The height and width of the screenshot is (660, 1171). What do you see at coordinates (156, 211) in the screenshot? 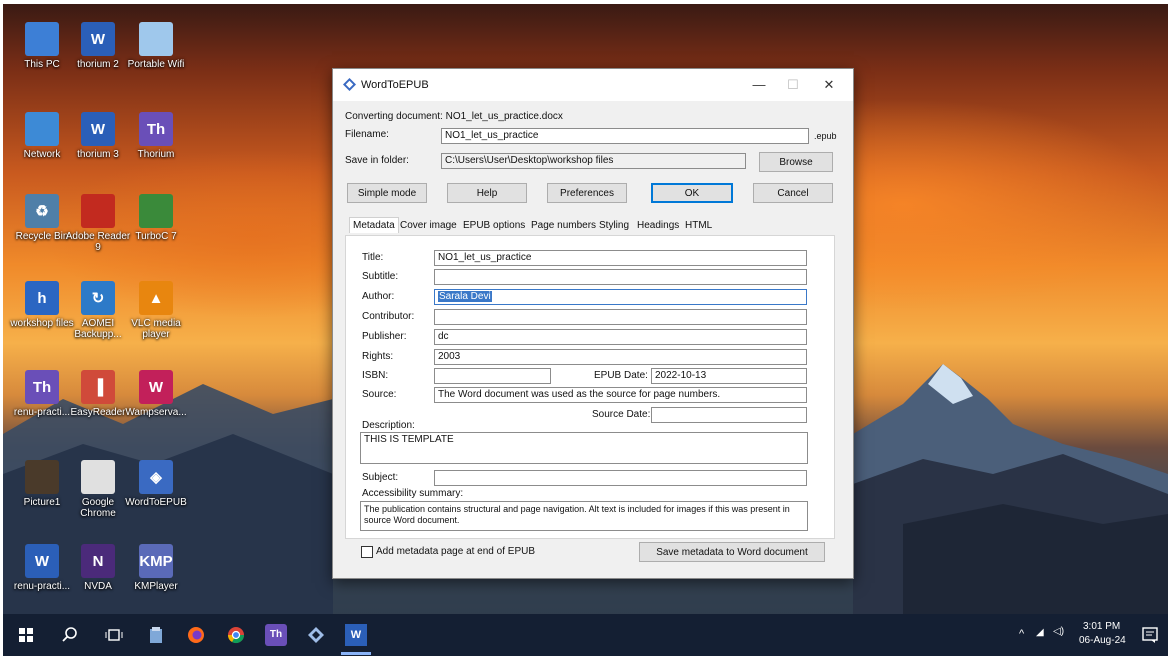
I see `turboc-icon` at bounding box center [156, 211].